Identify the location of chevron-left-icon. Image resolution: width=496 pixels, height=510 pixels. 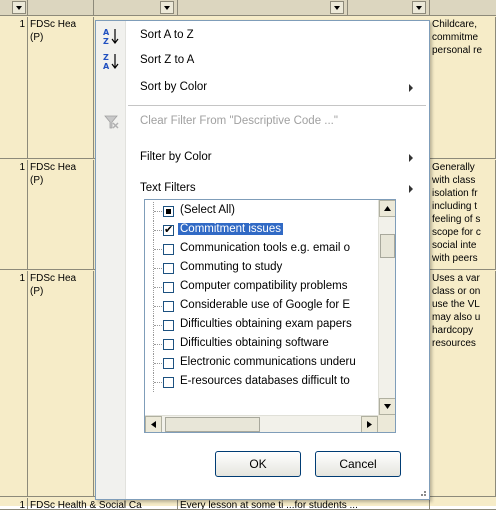
(153, 424).